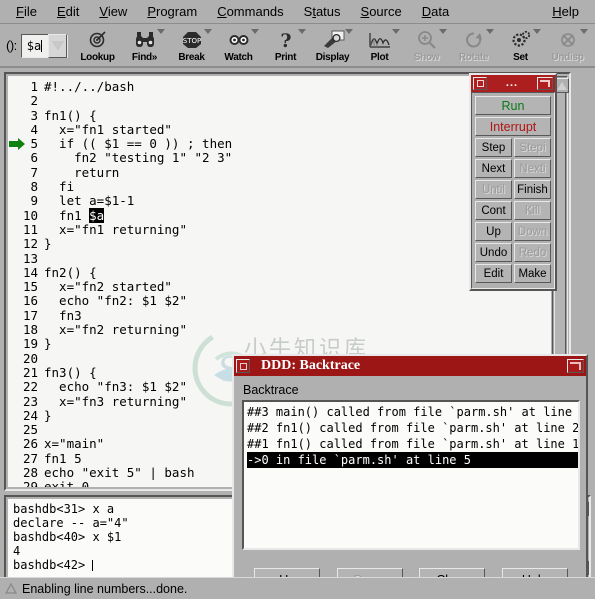 The image size is (595, 599). What do you see at coordinates (532, 168) in the screenshot?
I see `command-nexti-button: Nexti` at bounding box center [532, 168].